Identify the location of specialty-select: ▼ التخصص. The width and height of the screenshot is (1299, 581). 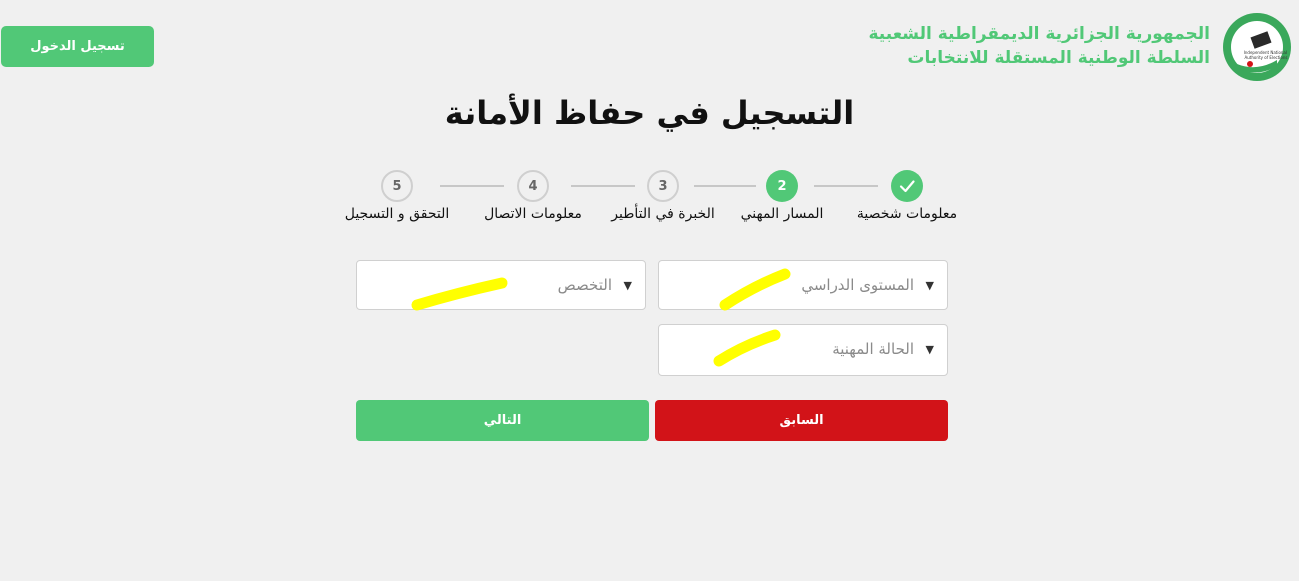
(501, 285).